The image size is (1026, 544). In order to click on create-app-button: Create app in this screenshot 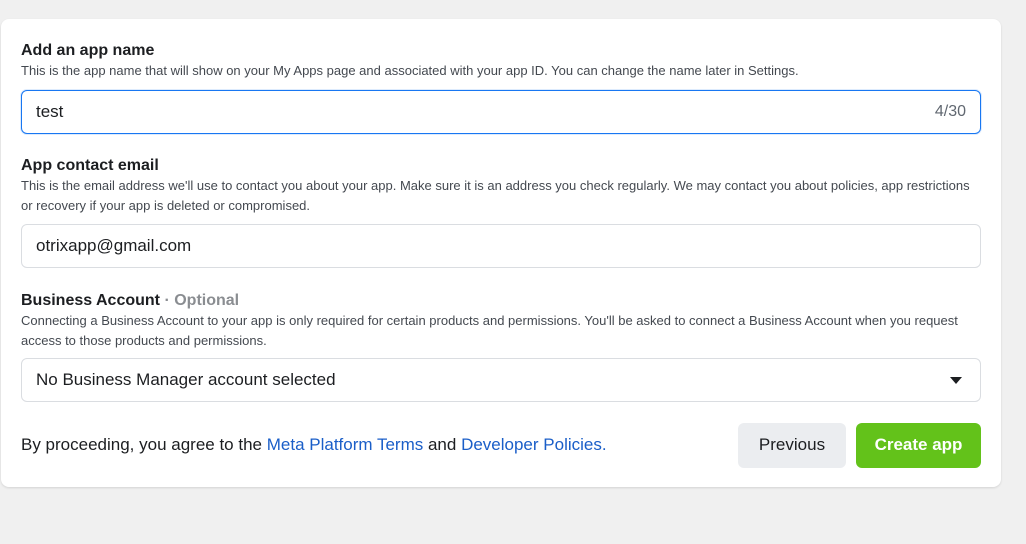, I will do `click(918, 445)`.